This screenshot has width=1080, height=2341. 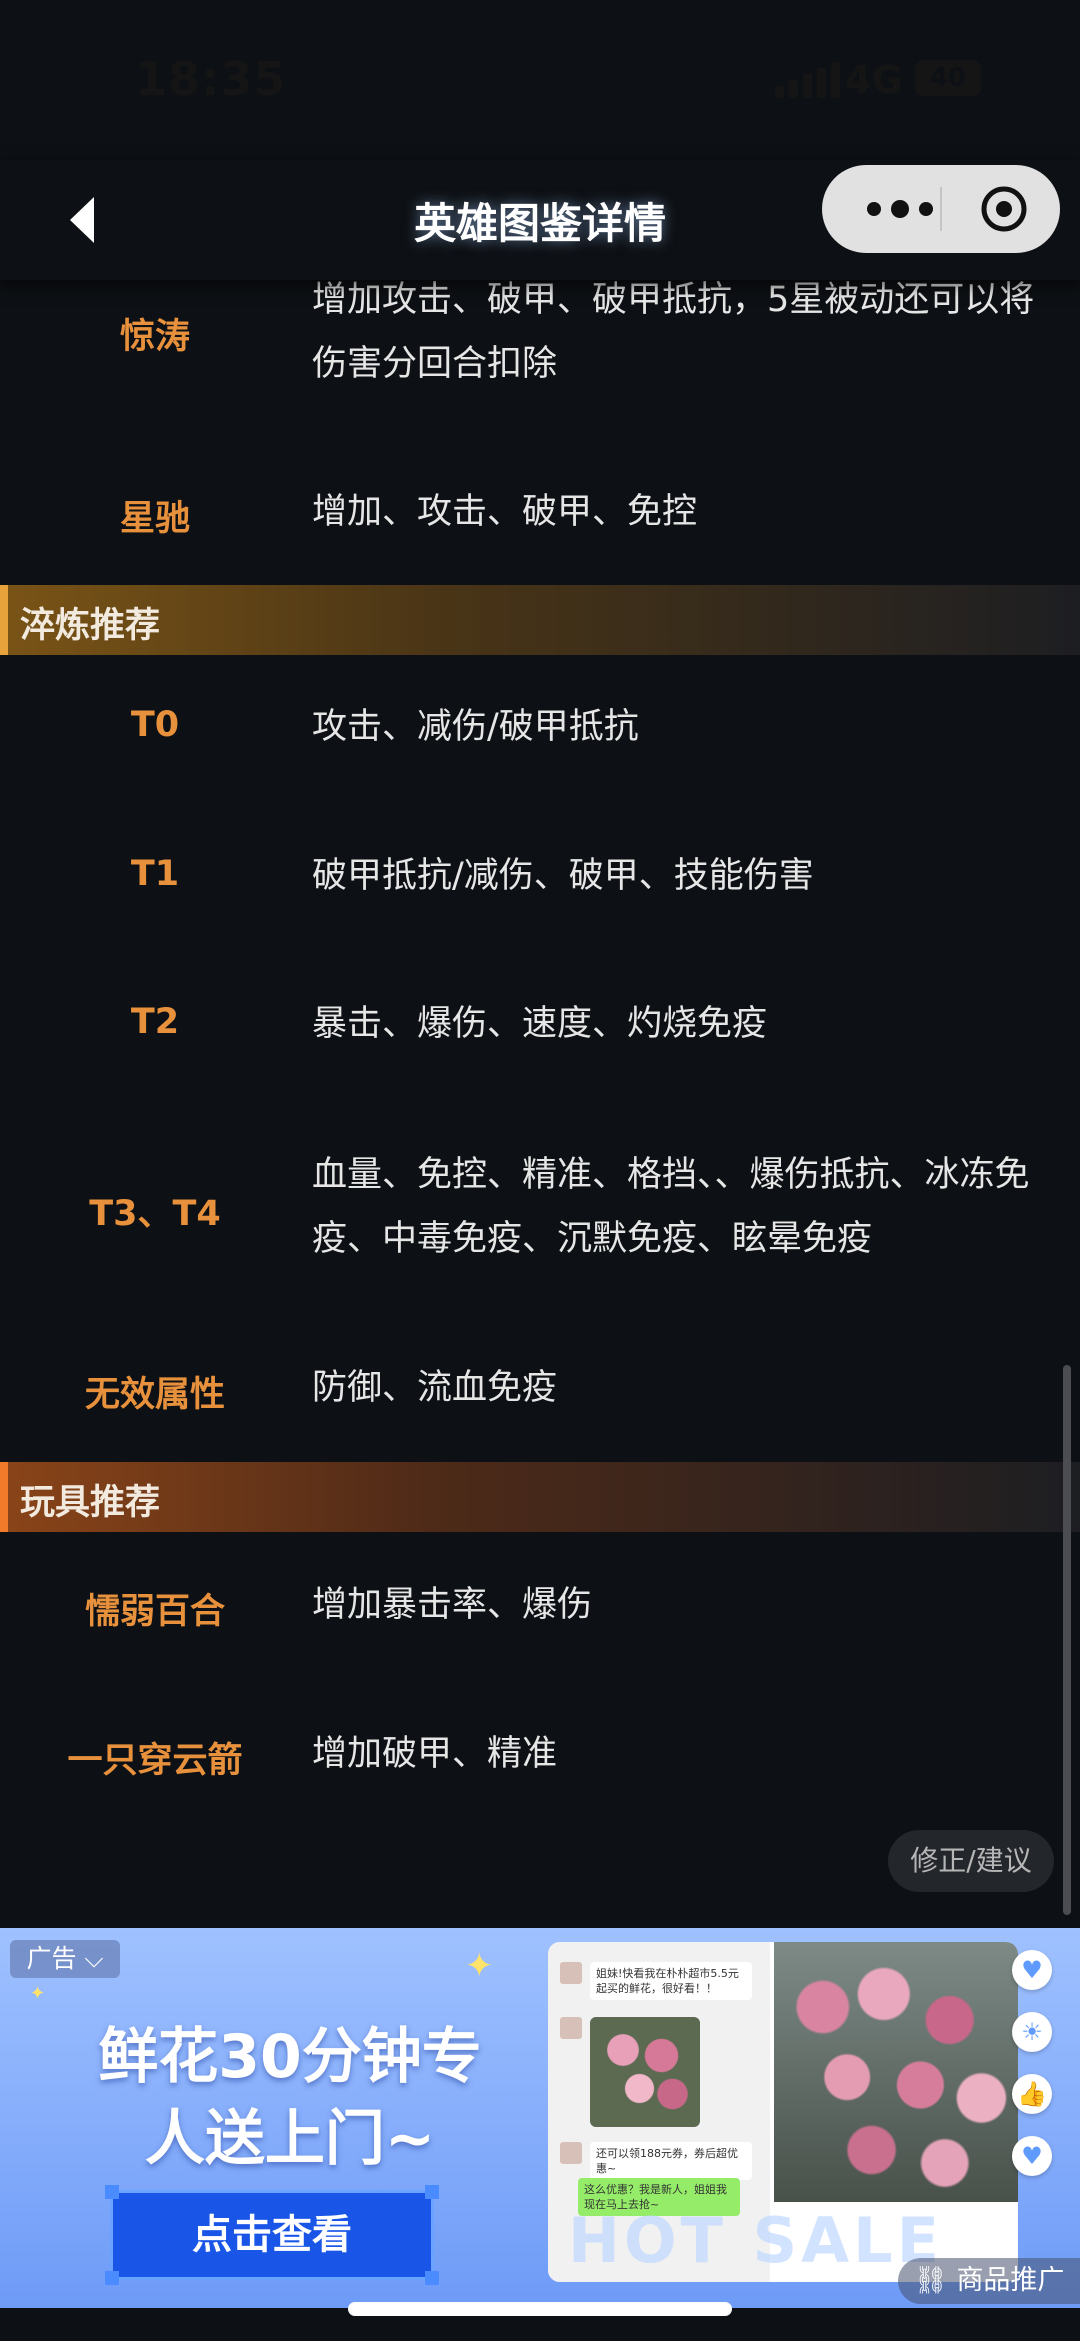 What do you see at coordinates (671, 2161) in the screenshot?
I see `chat-bubble: 还可以领188元券，券后超优惠~` at bounding box center [671, 2161].